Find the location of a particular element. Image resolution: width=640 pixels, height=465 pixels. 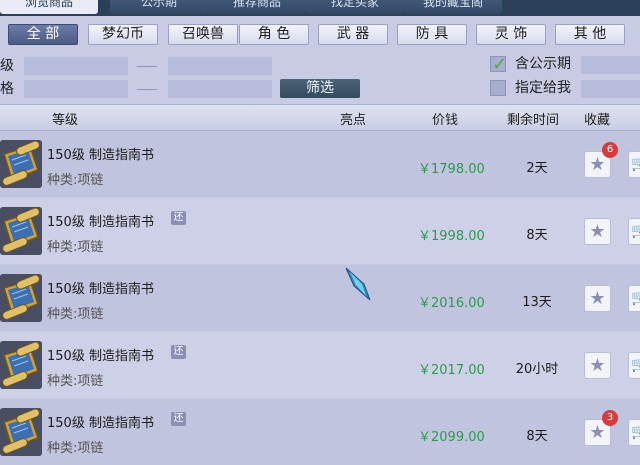

tab-browse: 浏览商品 is located at coordinates (49, 7).